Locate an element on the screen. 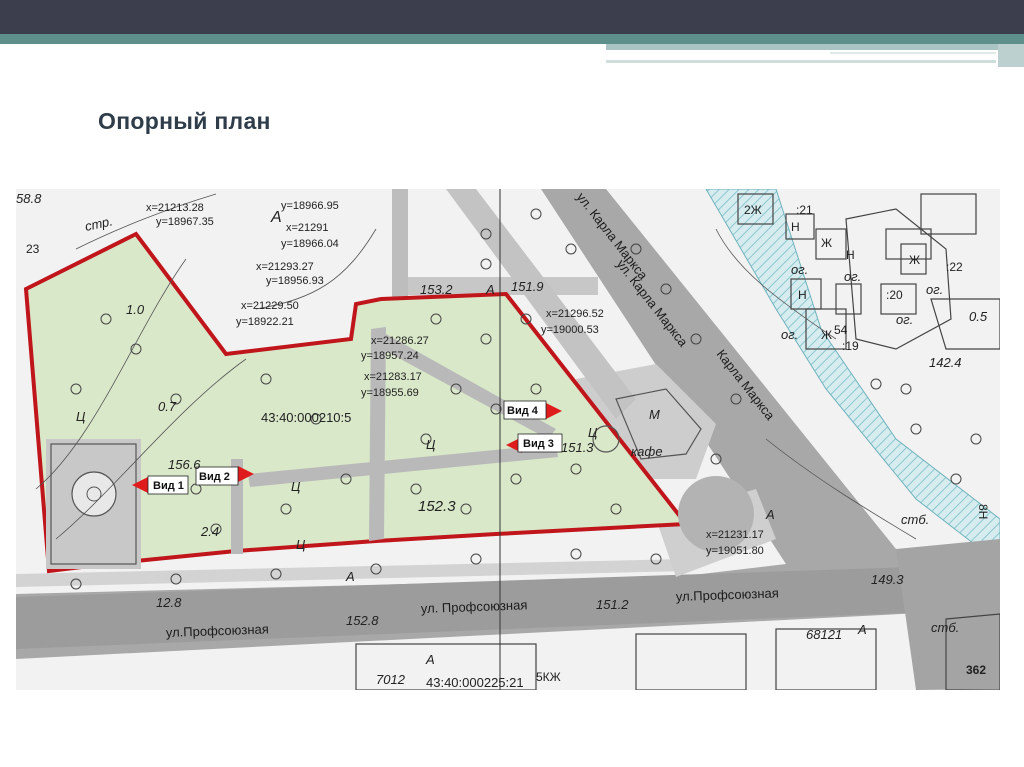 The width and height of the screenshot is (1024, 767). coordinate: x=21283.17 is located at coordinates (393, 377).